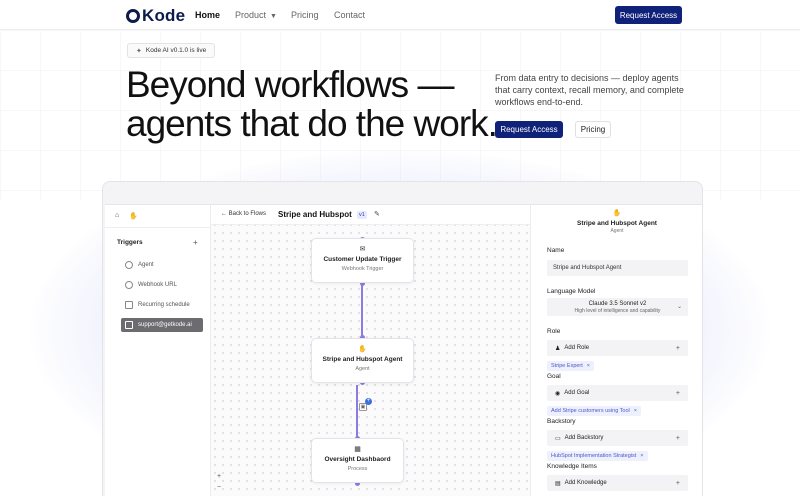  I want to click on name-label: Name, so click(556, 250).